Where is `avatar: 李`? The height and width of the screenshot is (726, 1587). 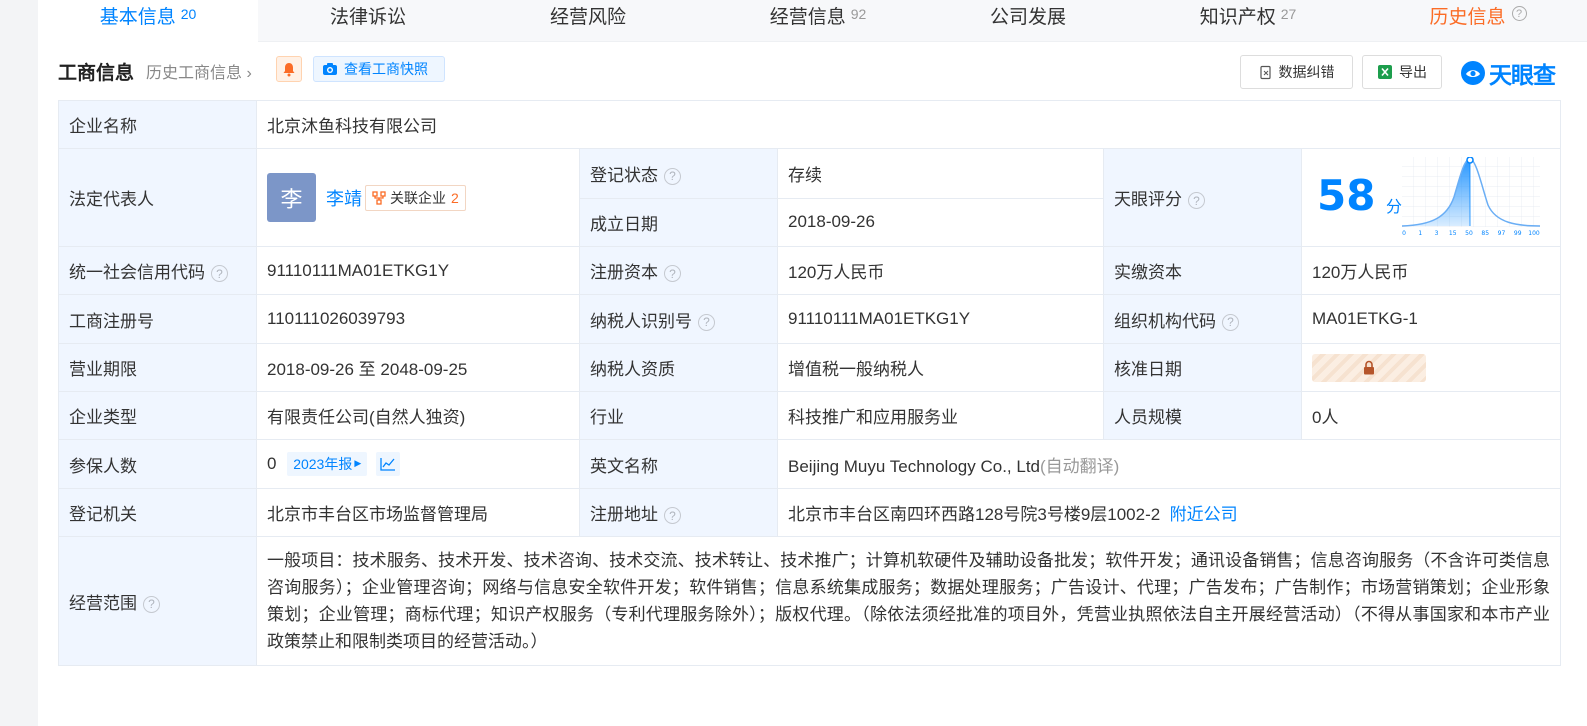 avatar: 李 is located at coordinates (291, 197).